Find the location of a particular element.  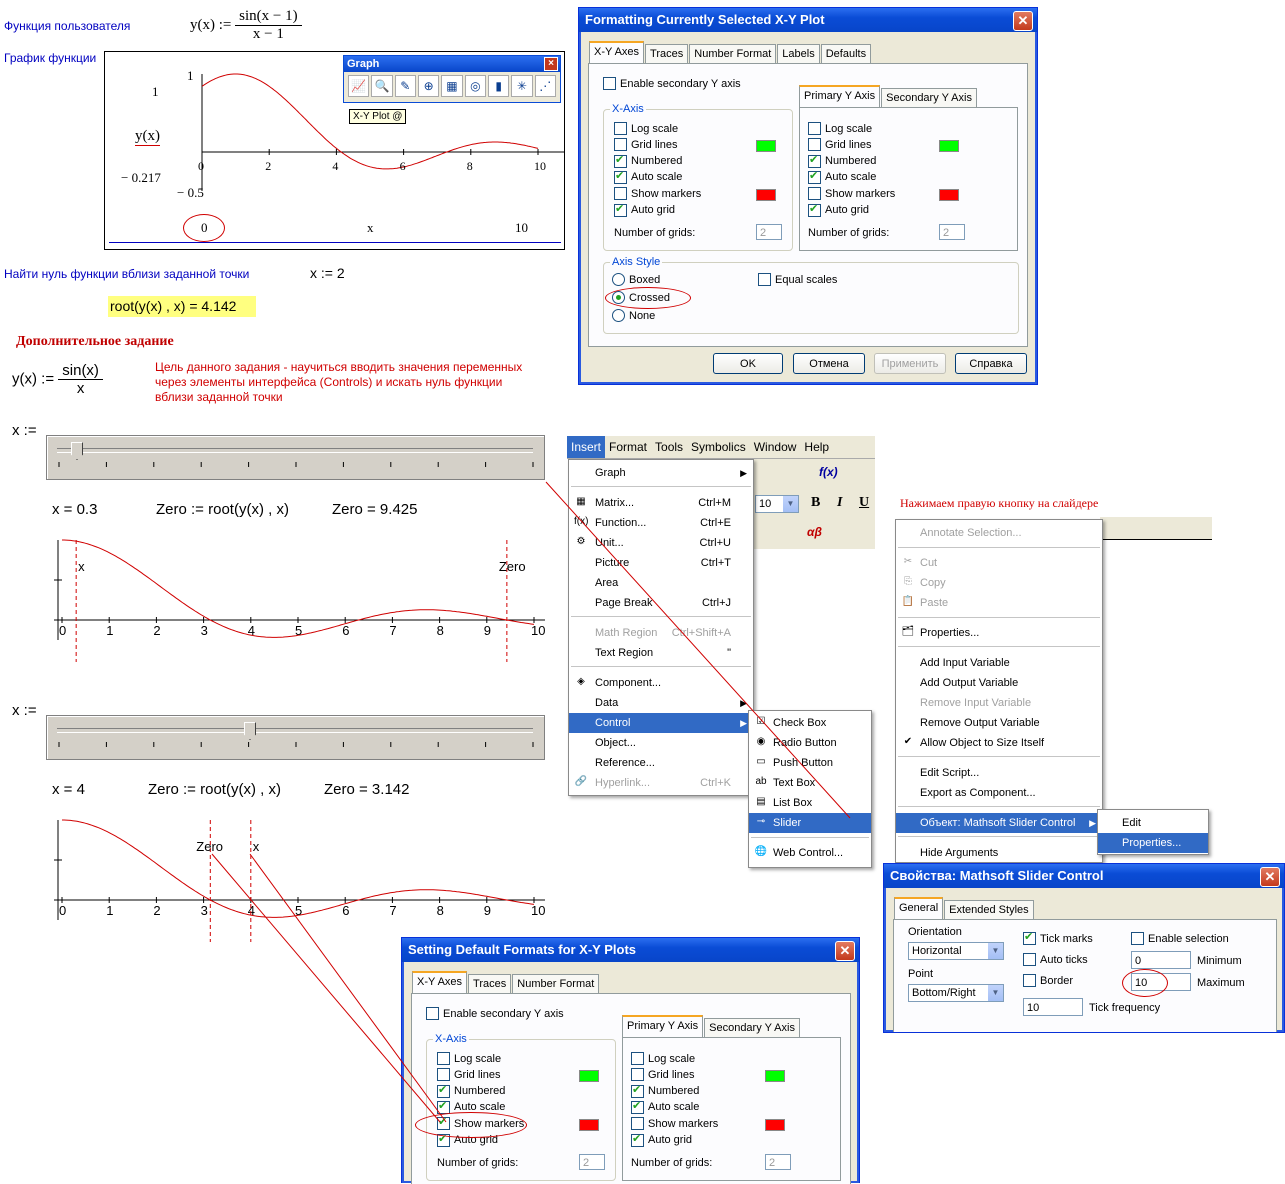

insert-menu-item-matrix: Matrix... ▦ Ctrl+M is located at coordinates (661, 503).